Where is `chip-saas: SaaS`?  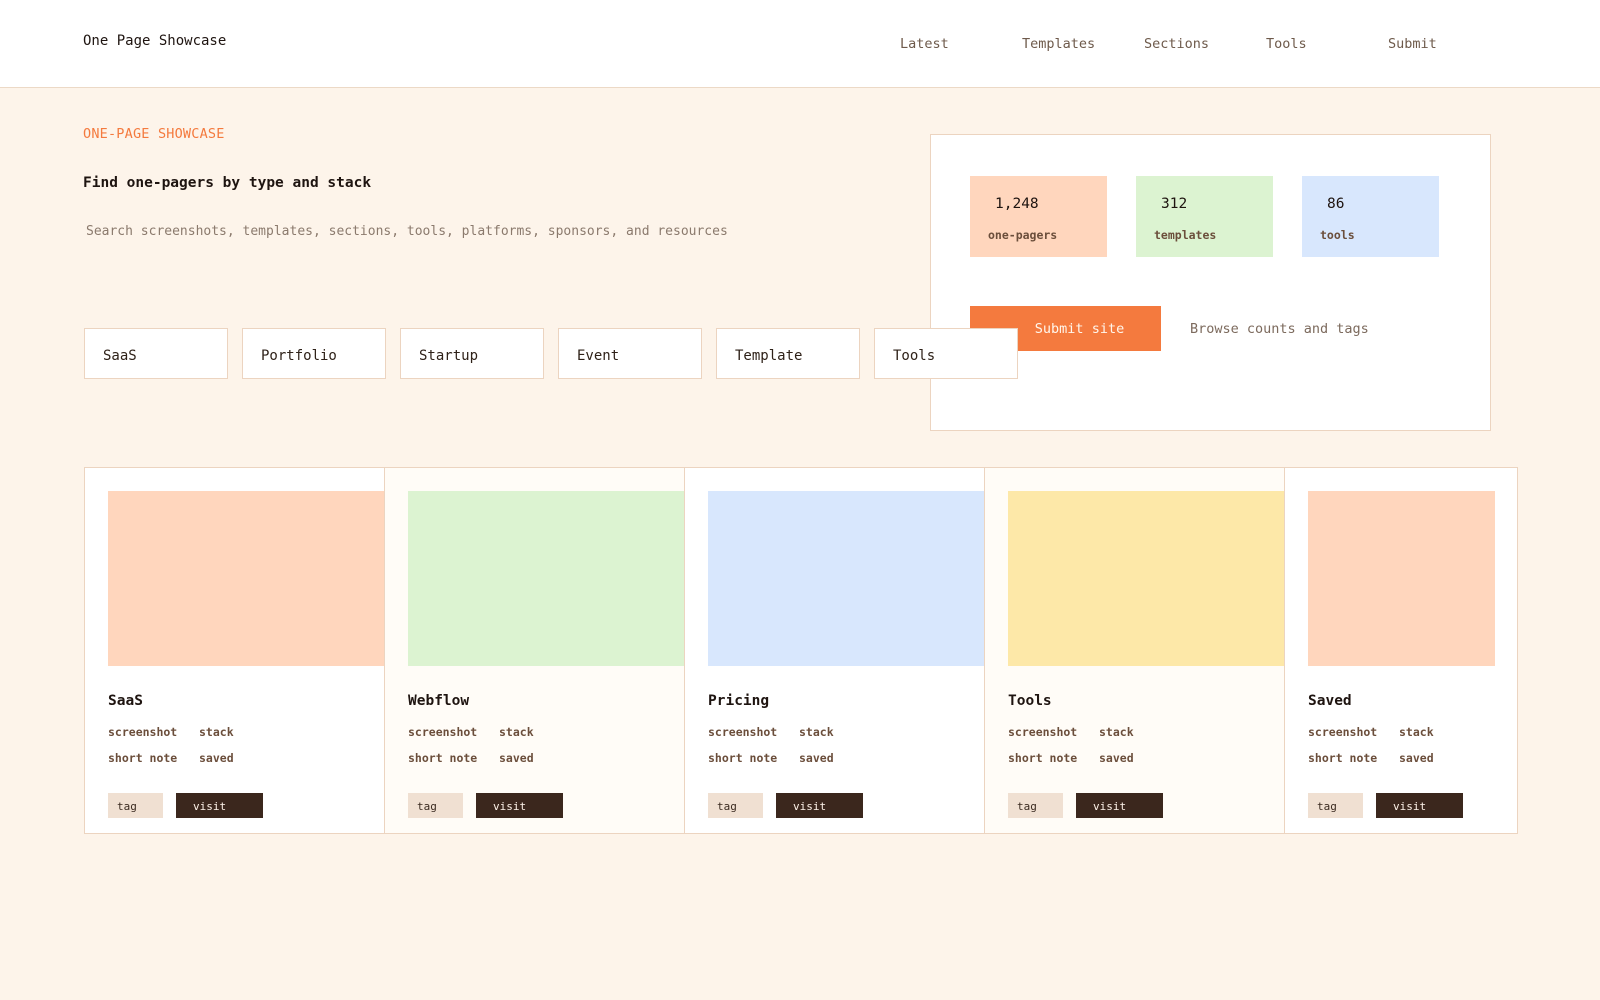 chip-saas: SaaS is located at coordinates (156, 353).